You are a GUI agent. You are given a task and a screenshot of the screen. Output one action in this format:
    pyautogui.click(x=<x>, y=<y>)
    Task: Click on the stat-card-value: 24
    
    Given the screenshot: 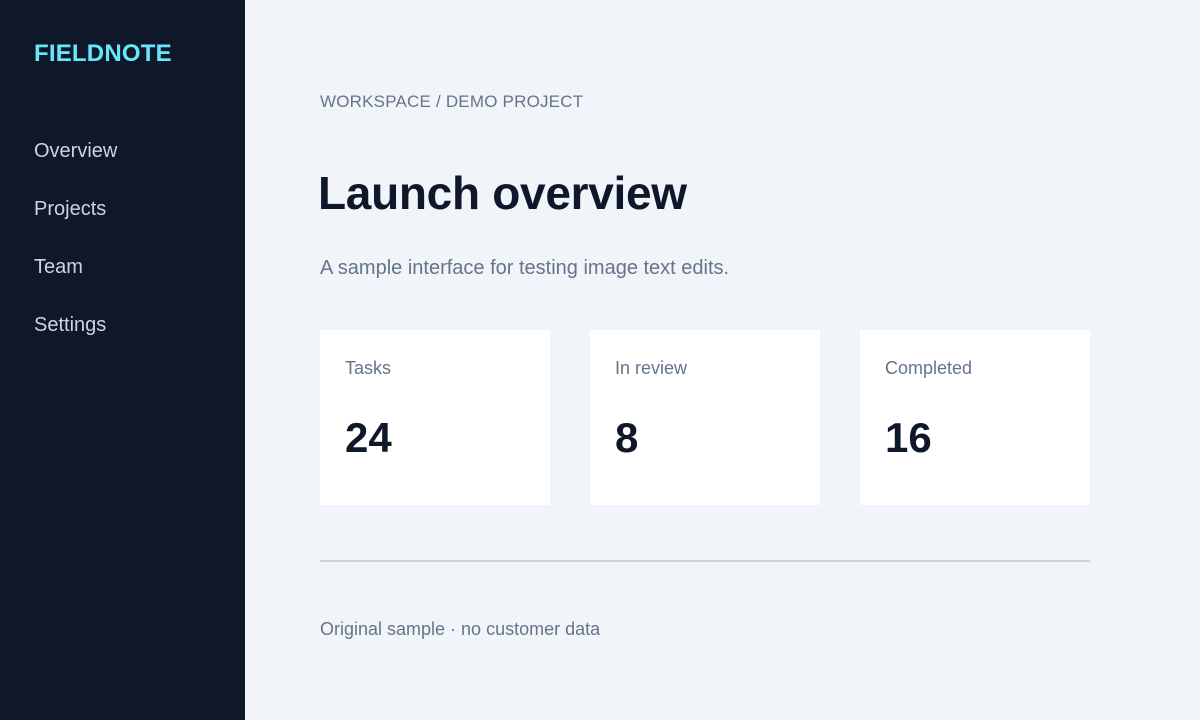 What is the action you would take?
    pyautogui.click(x=368, y=437)
    